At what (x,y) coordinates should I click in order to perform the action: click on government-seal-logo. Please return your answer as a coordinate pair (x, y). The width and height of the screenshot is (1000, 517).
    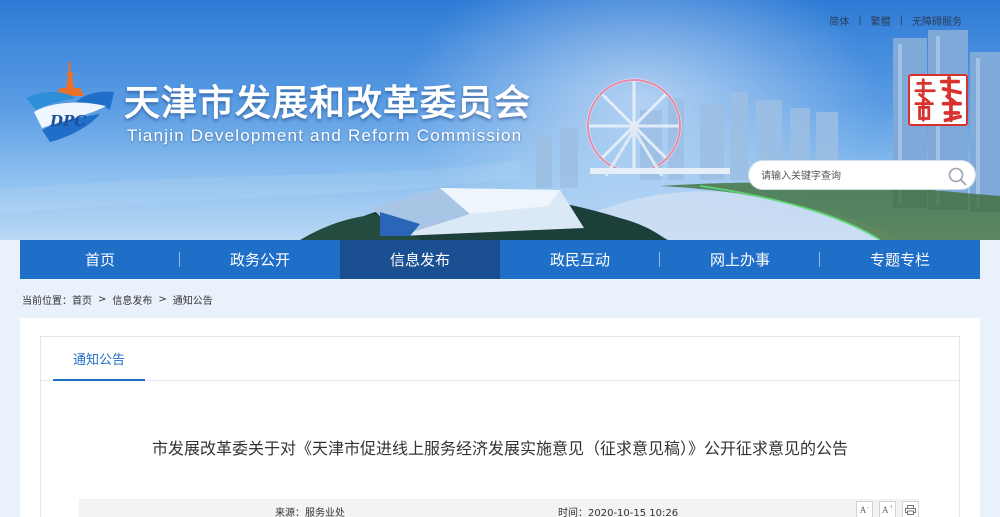
    Looking at the image, I should click on (938, 100).